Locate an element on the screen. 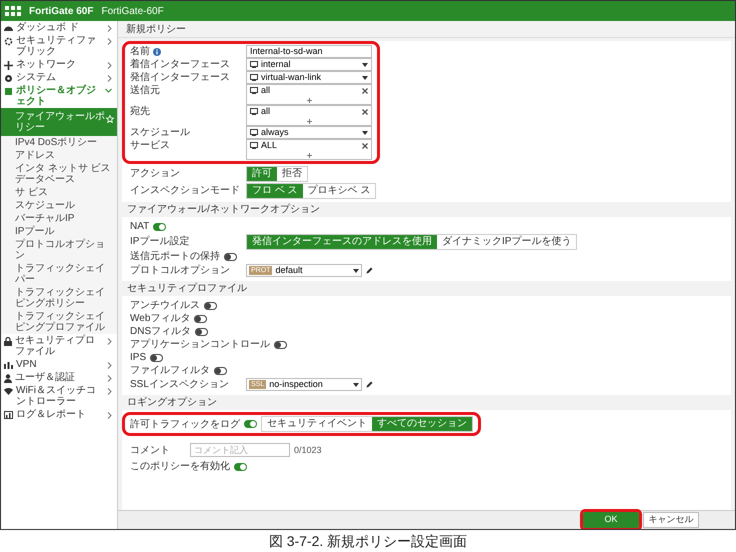 This screenshot has height=552, width=736. bars-icon is located at coordinates (8, 365).